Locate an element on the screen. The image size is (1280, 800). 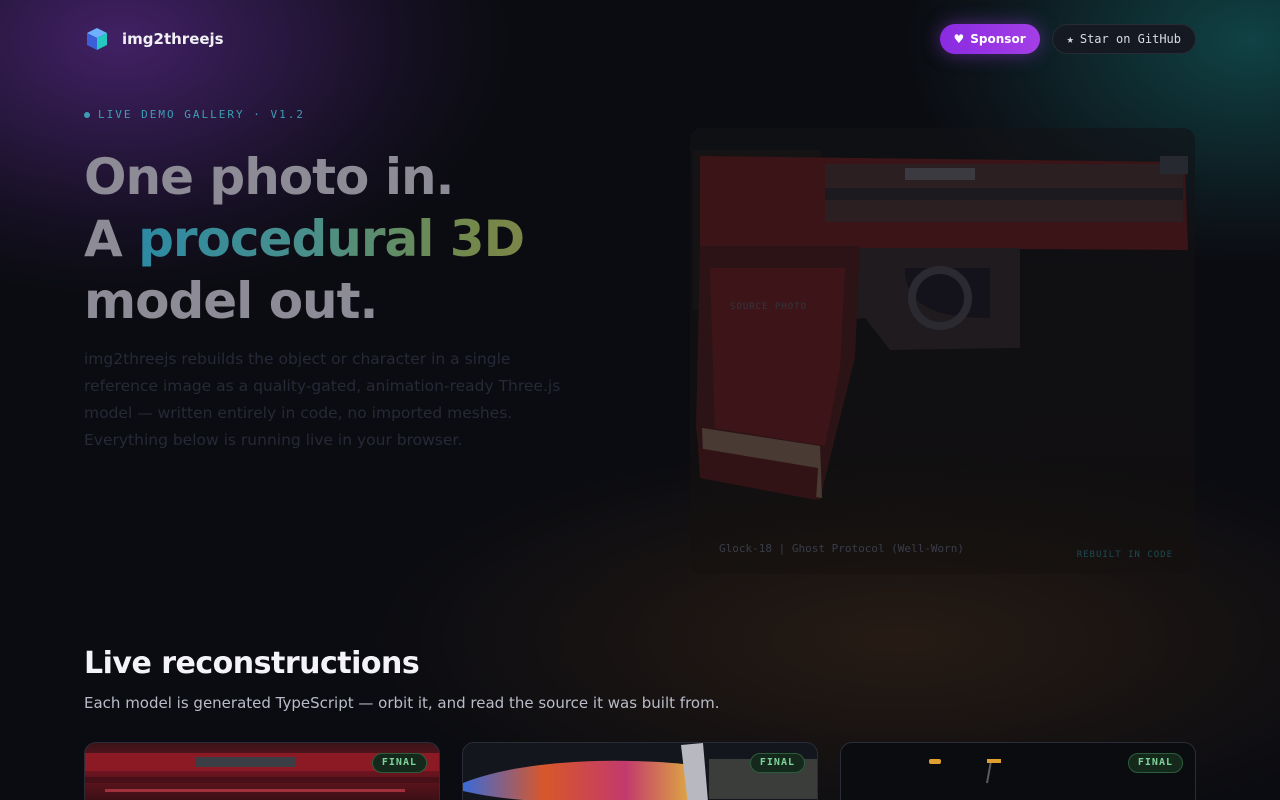
top-nav: img2threejs ♥ Sponsor ★ Star on GitHub is located at coordinates (640, 39).